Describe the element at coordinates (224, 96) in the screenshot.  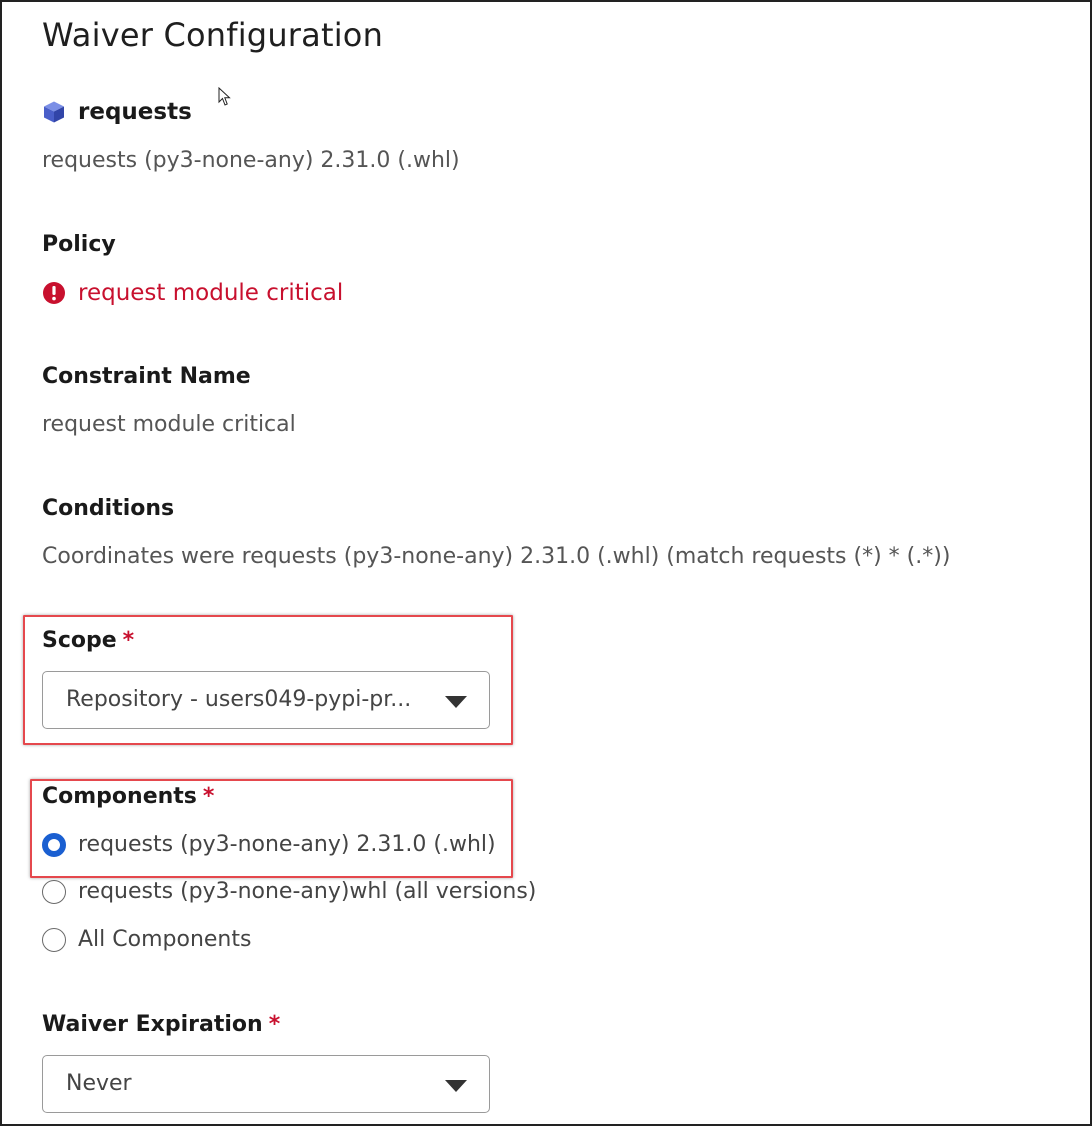
I see `mouse-cursor-icon` at that location.